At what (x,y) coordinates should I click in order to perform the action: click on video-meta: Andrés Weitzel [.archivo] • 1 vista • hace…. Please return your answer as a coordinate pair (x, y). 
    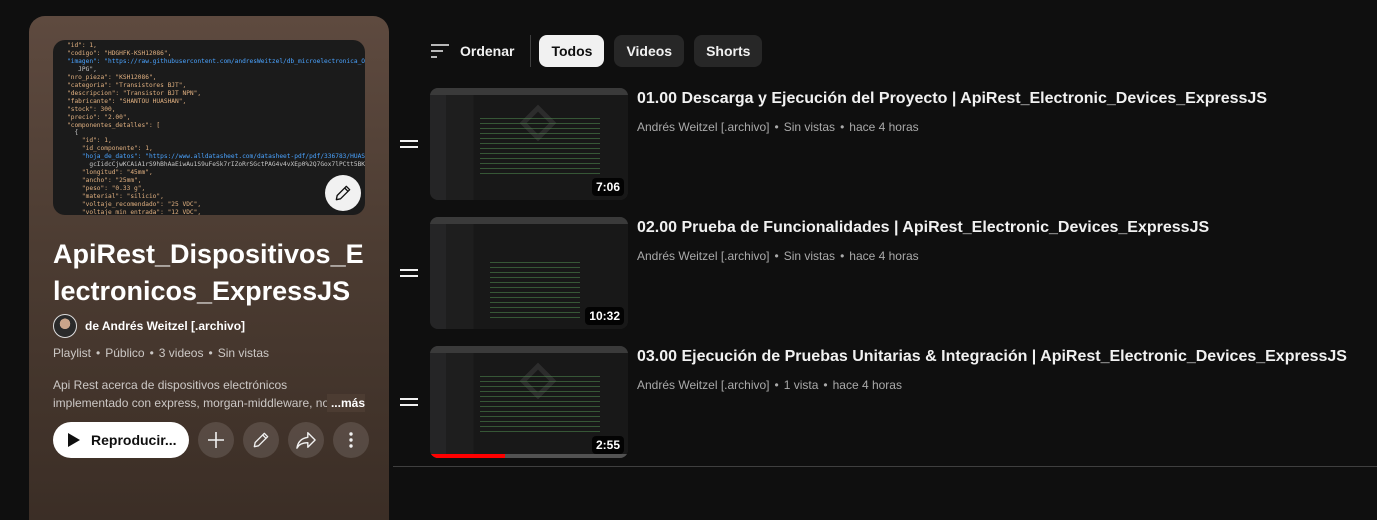
    Looking at the image, I should click on (769, 385).